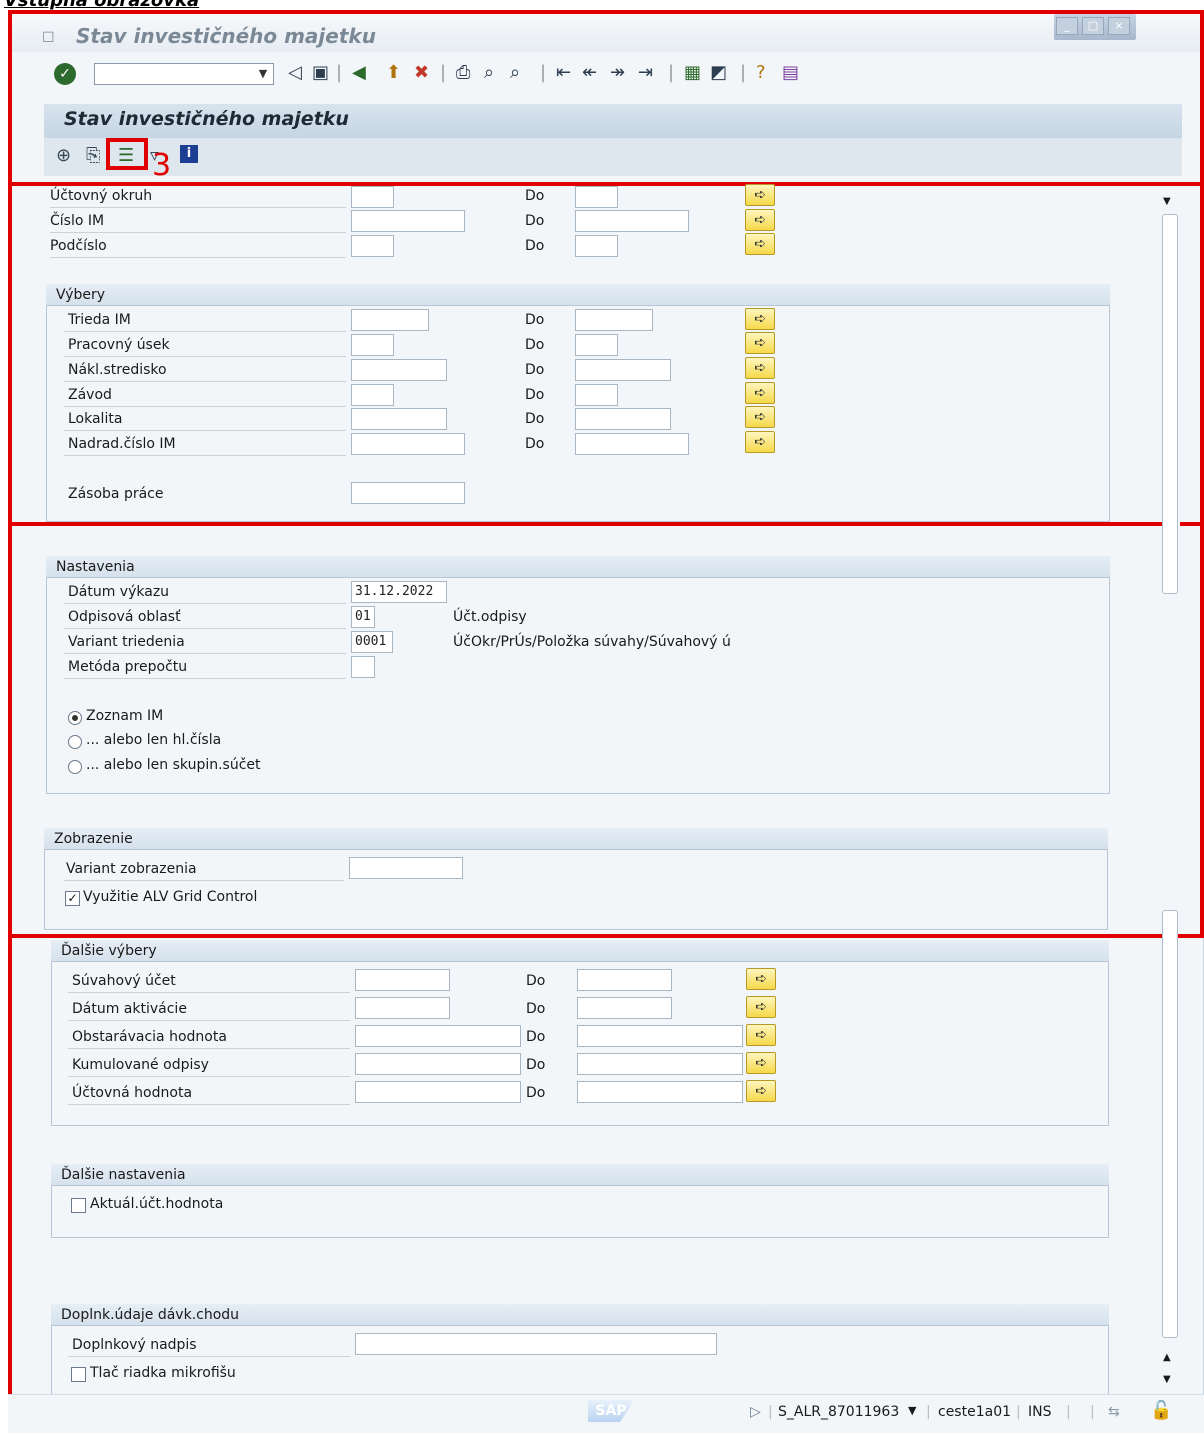 Image resolution: width=1204 pixels, height=1435 pixels. Describe the element at coordinates (1170, 404) in the screenshot. I see `scrollbar-thumb` at that location.